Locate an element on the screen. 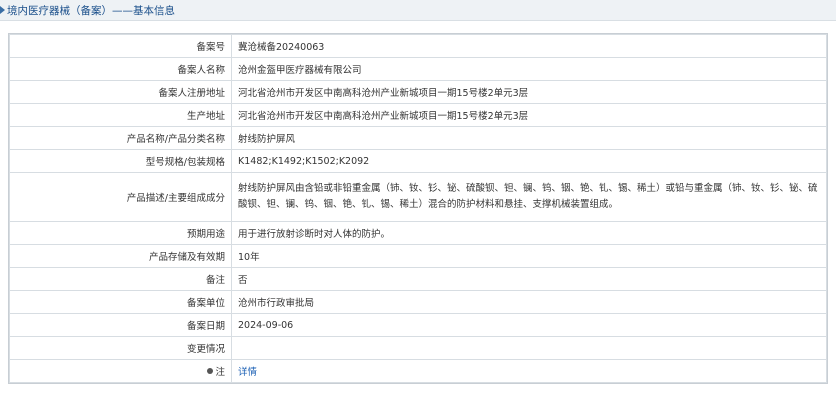 This screenshot has width=836, height=395. field-label: 生产地址 is located at coordinates (120, 115).